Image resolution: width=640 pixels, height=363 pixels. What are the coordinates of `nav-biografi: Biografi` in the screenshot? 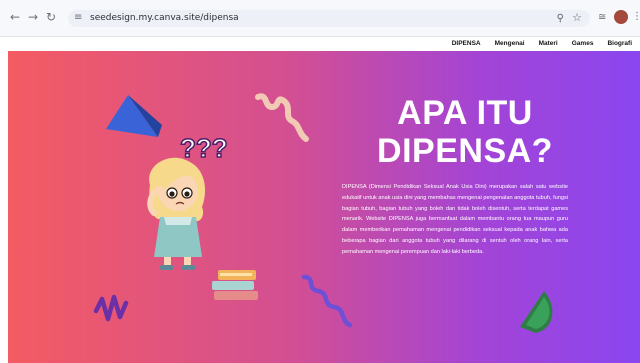 It's located at (619, 44).